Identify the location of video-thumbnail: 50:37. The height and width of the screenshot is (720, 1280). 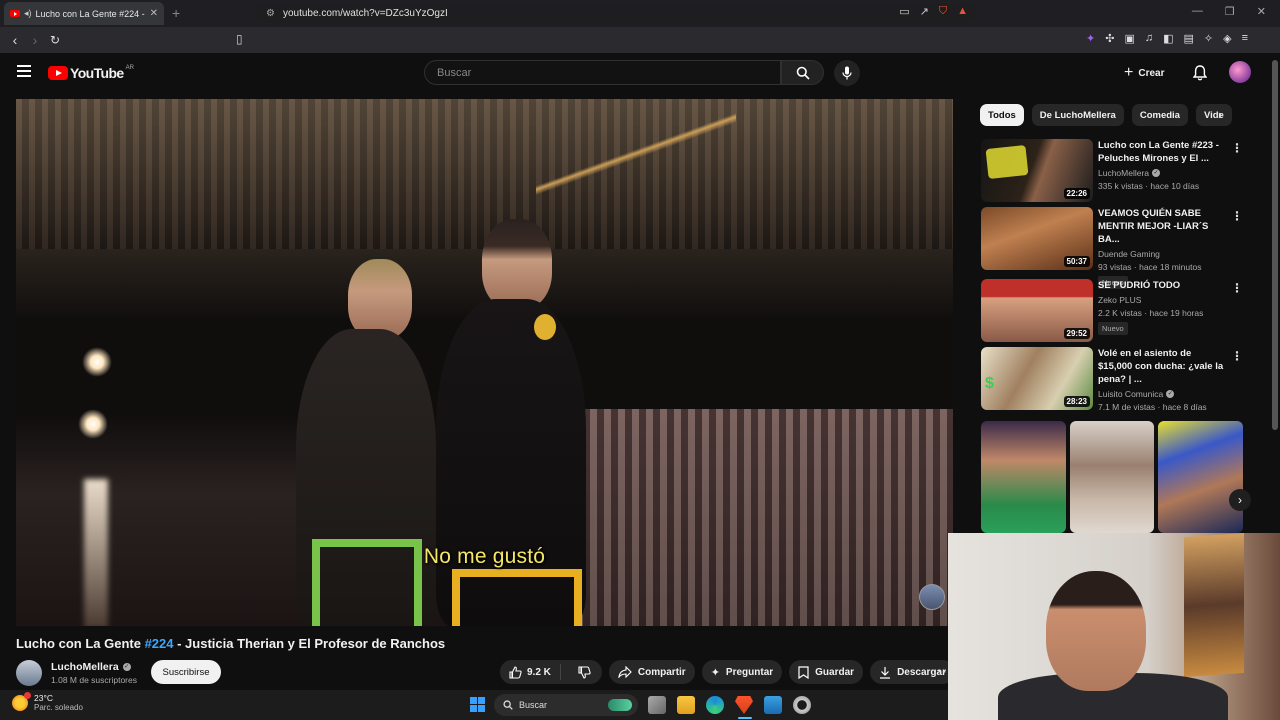
(1037, 238).